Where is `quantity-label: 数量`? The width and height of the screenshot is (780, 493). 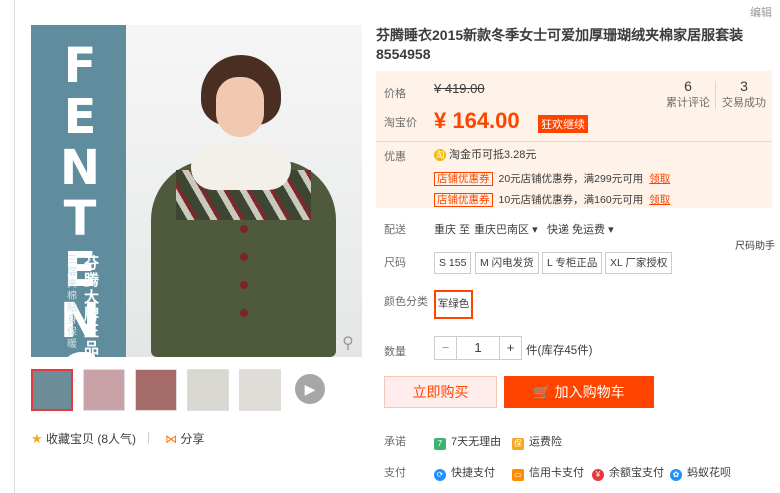
quantity-label: 数量 is located at coordinates (395, 352).